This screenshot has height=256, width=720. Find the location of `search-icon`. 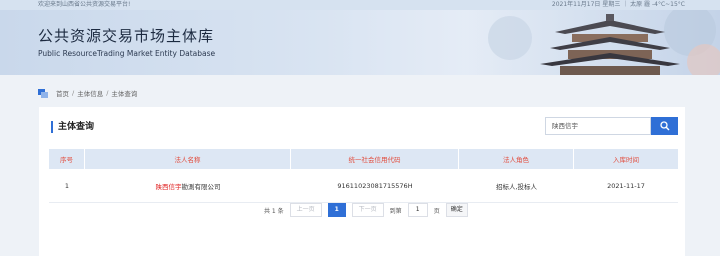

search-icon is located at coordinates (665, 126).